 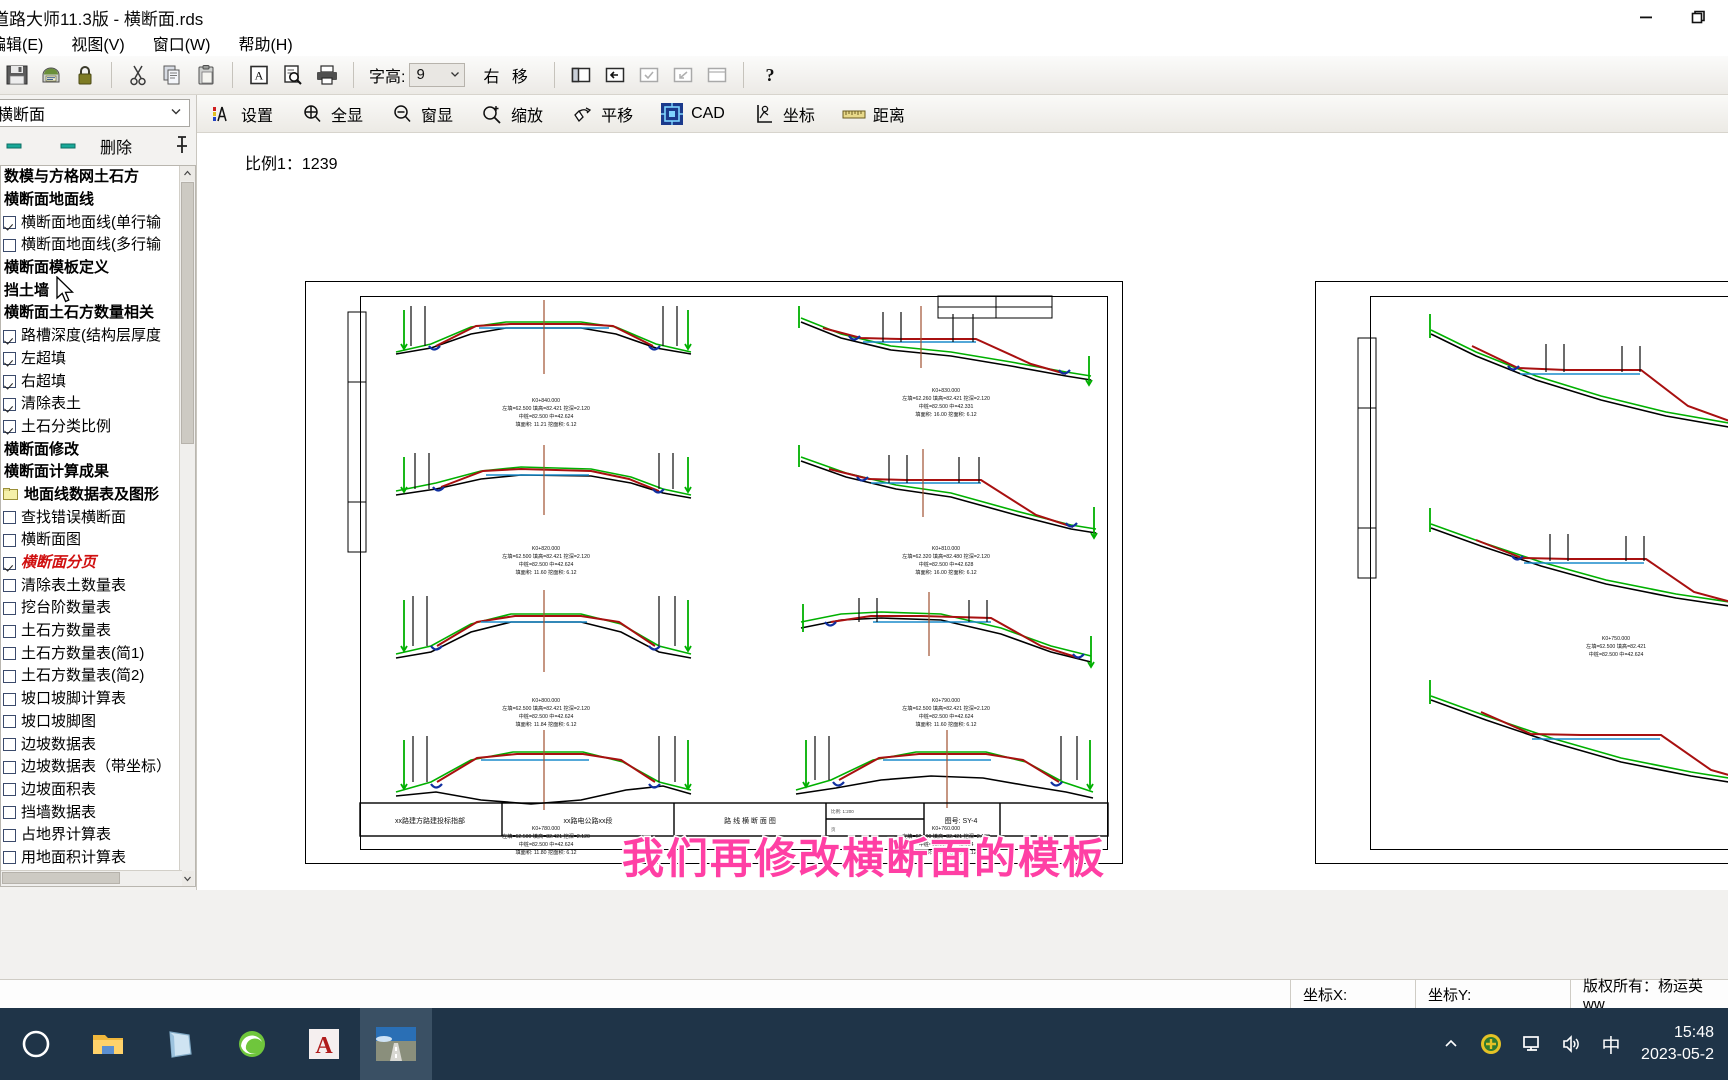 What do you see at coordinates (206, 75) in the screenshot?
I see `paste-icon` at bounding box center [206, 75].